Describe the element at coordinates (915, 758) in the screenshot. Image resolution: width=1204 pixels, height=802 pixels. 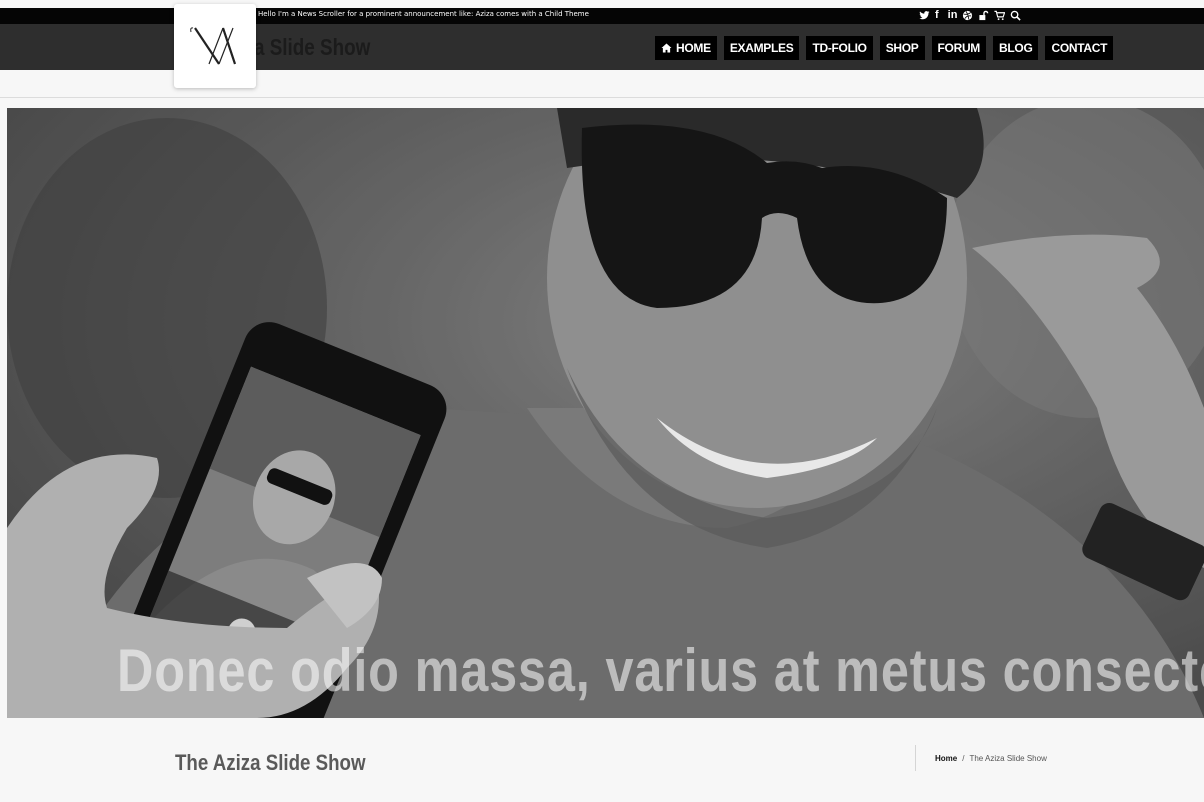
I see `breadcrumb-divider` at that location.